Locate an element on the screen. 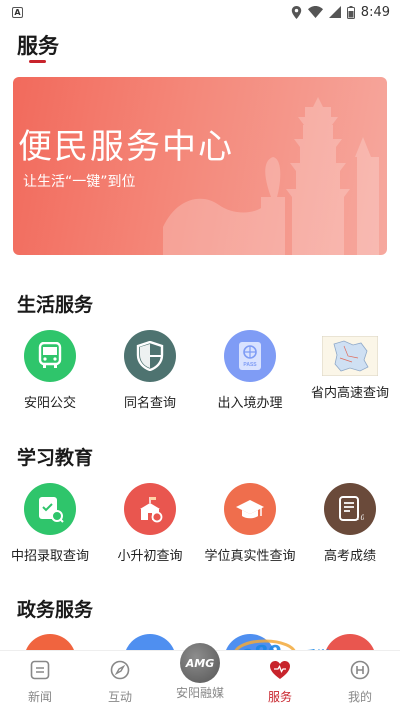 The width and height of the screenshot is (400, 711). service-item-primary-to-middle: 小升初查询 is located at coordinates (150, 523).